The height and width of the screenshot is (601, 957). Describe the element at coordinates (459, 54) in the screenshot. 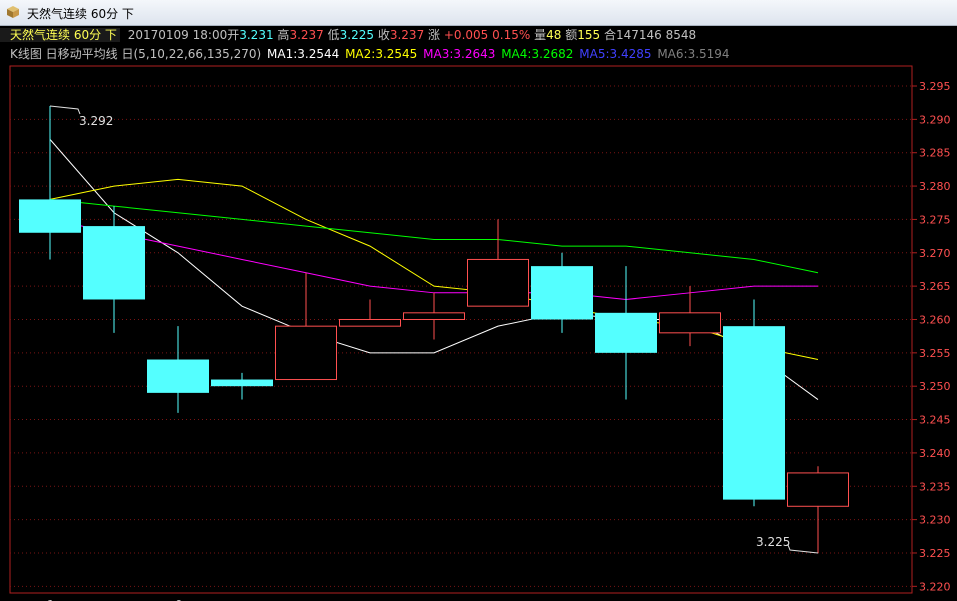

I see `ma3-legend: MA3:3.2643` at that location.